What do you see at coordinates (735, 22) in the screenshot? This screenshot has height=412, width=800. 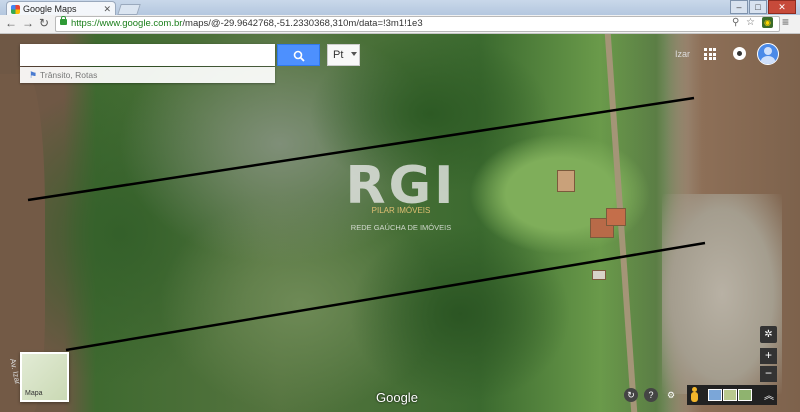 I see `magnifier-icon: ⚲` at bounding box center [735, 22].